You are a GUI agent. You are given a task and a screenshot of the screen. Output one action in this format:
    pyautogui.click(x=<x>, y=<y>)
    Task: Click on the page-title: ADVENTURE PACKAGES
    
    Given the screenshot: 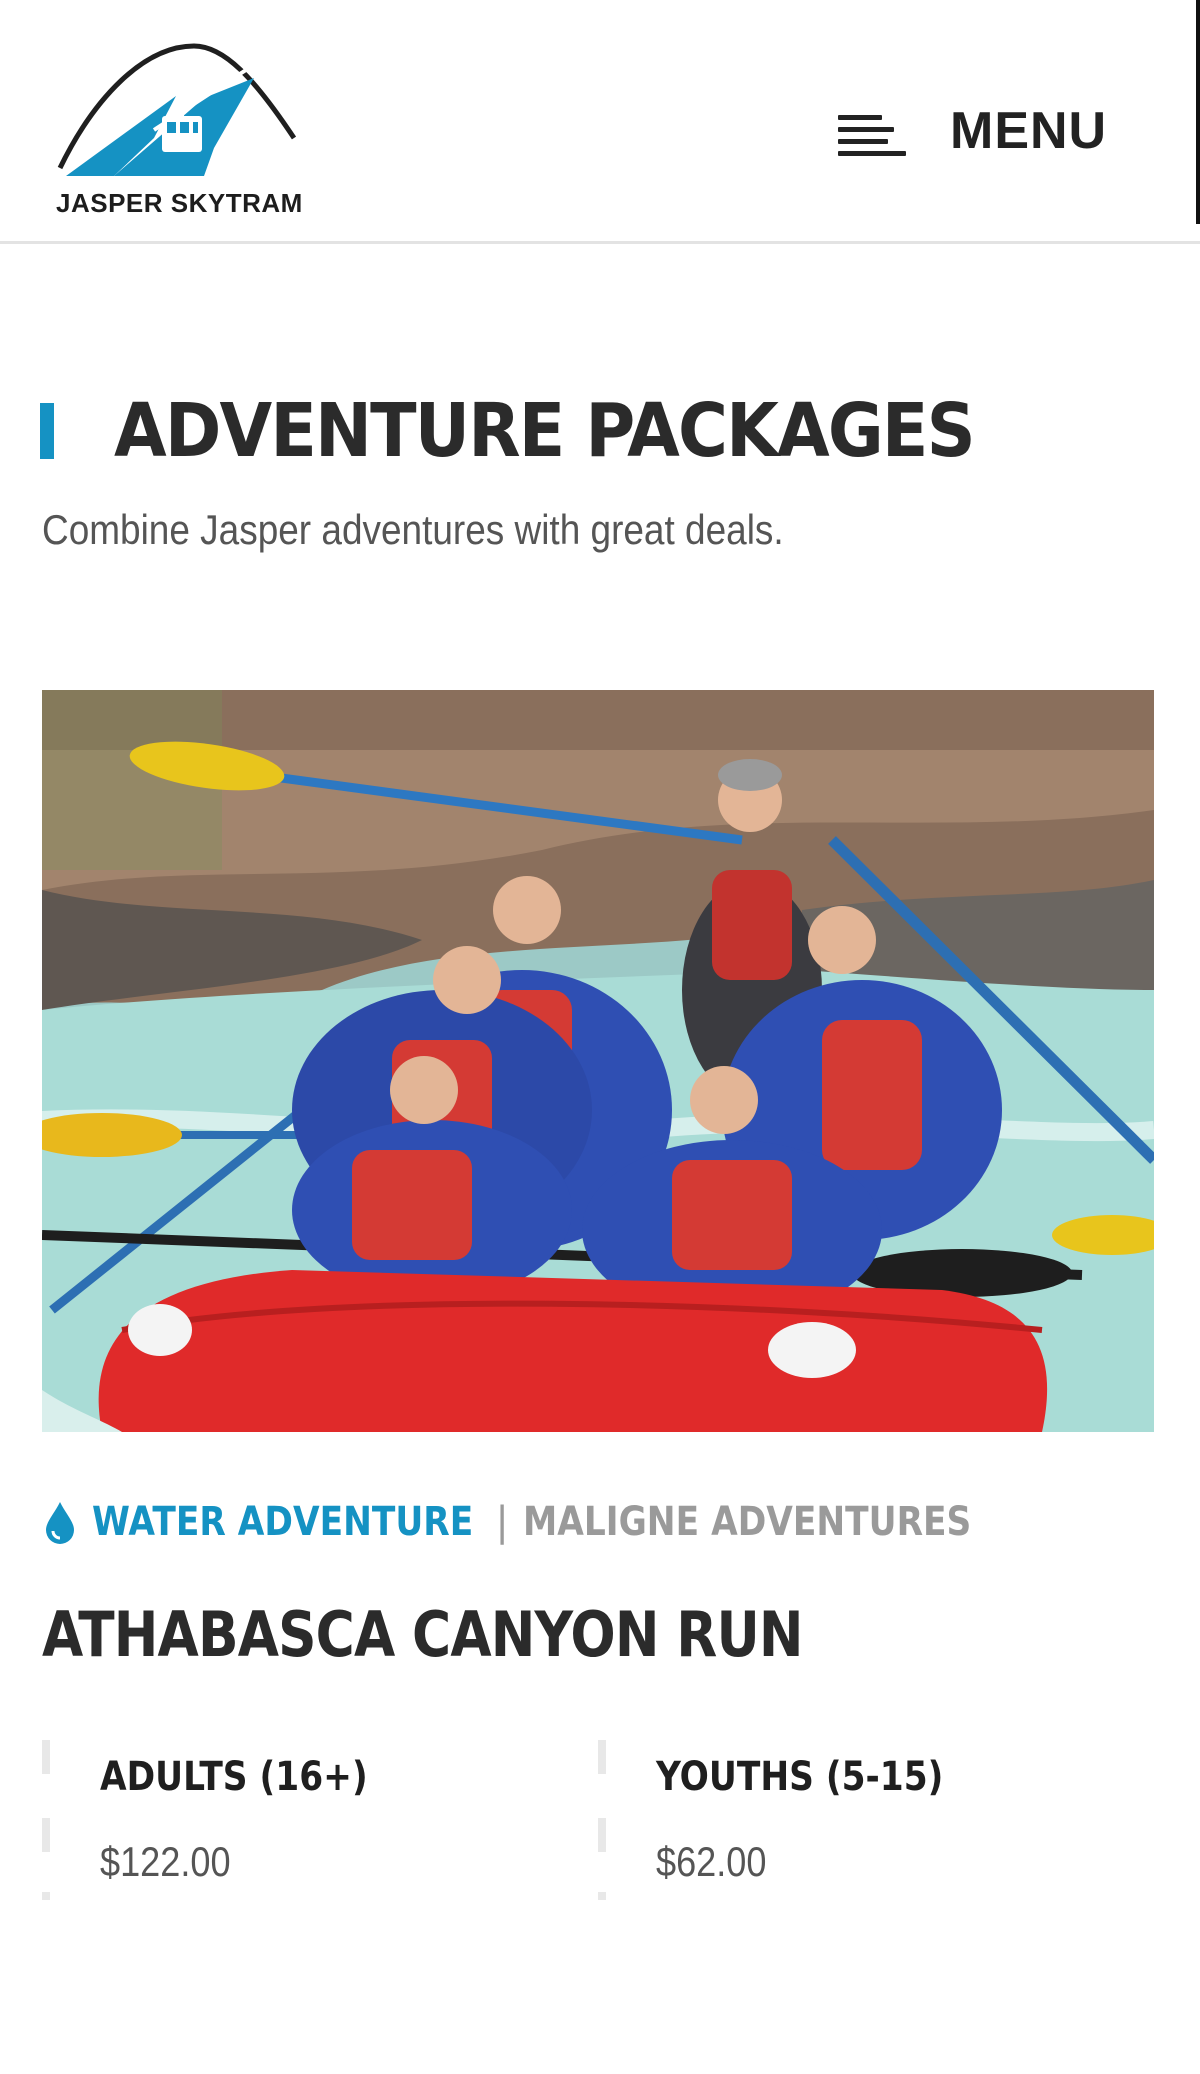 What is the action you would take?
    pyautogui.click(x=545, y=431)
    